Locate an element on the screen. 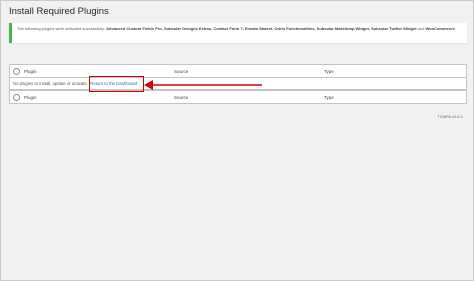  plugins-table-header: Plugin Source Type is located at coordinates (238, 71).